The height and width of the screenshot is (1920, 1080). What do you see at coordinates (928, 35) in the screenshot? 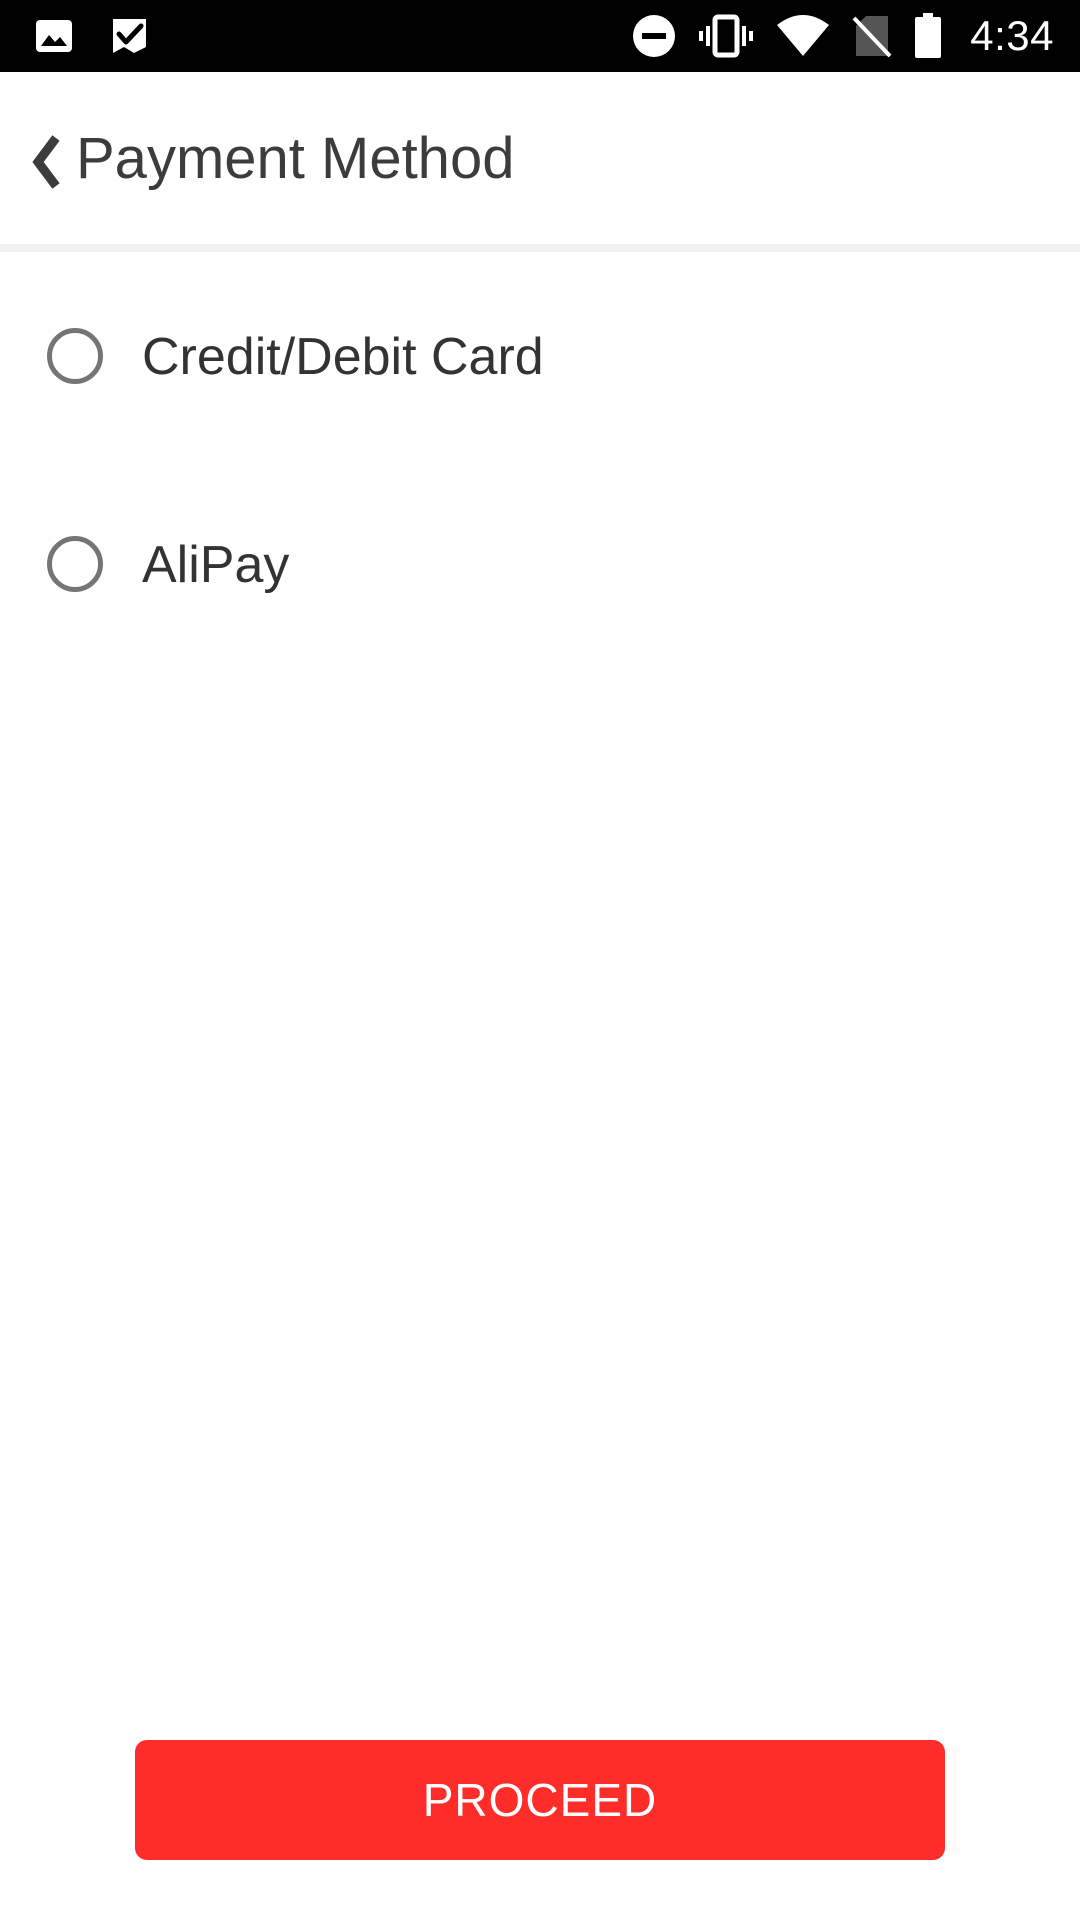
I see `battery-icon` at bounding box center [928, 35].